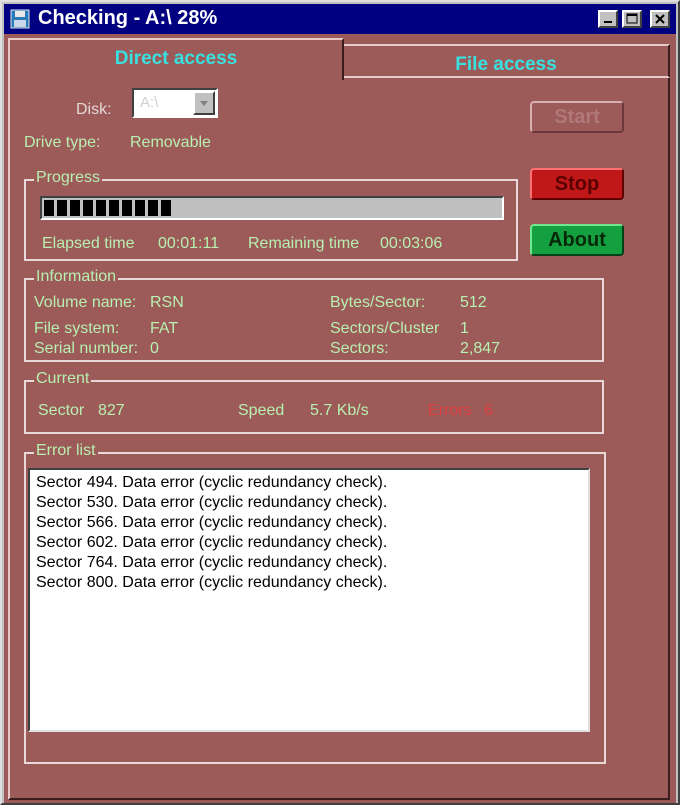  I want to click on bytes-per-sector-value: 512, so click(473, 302).